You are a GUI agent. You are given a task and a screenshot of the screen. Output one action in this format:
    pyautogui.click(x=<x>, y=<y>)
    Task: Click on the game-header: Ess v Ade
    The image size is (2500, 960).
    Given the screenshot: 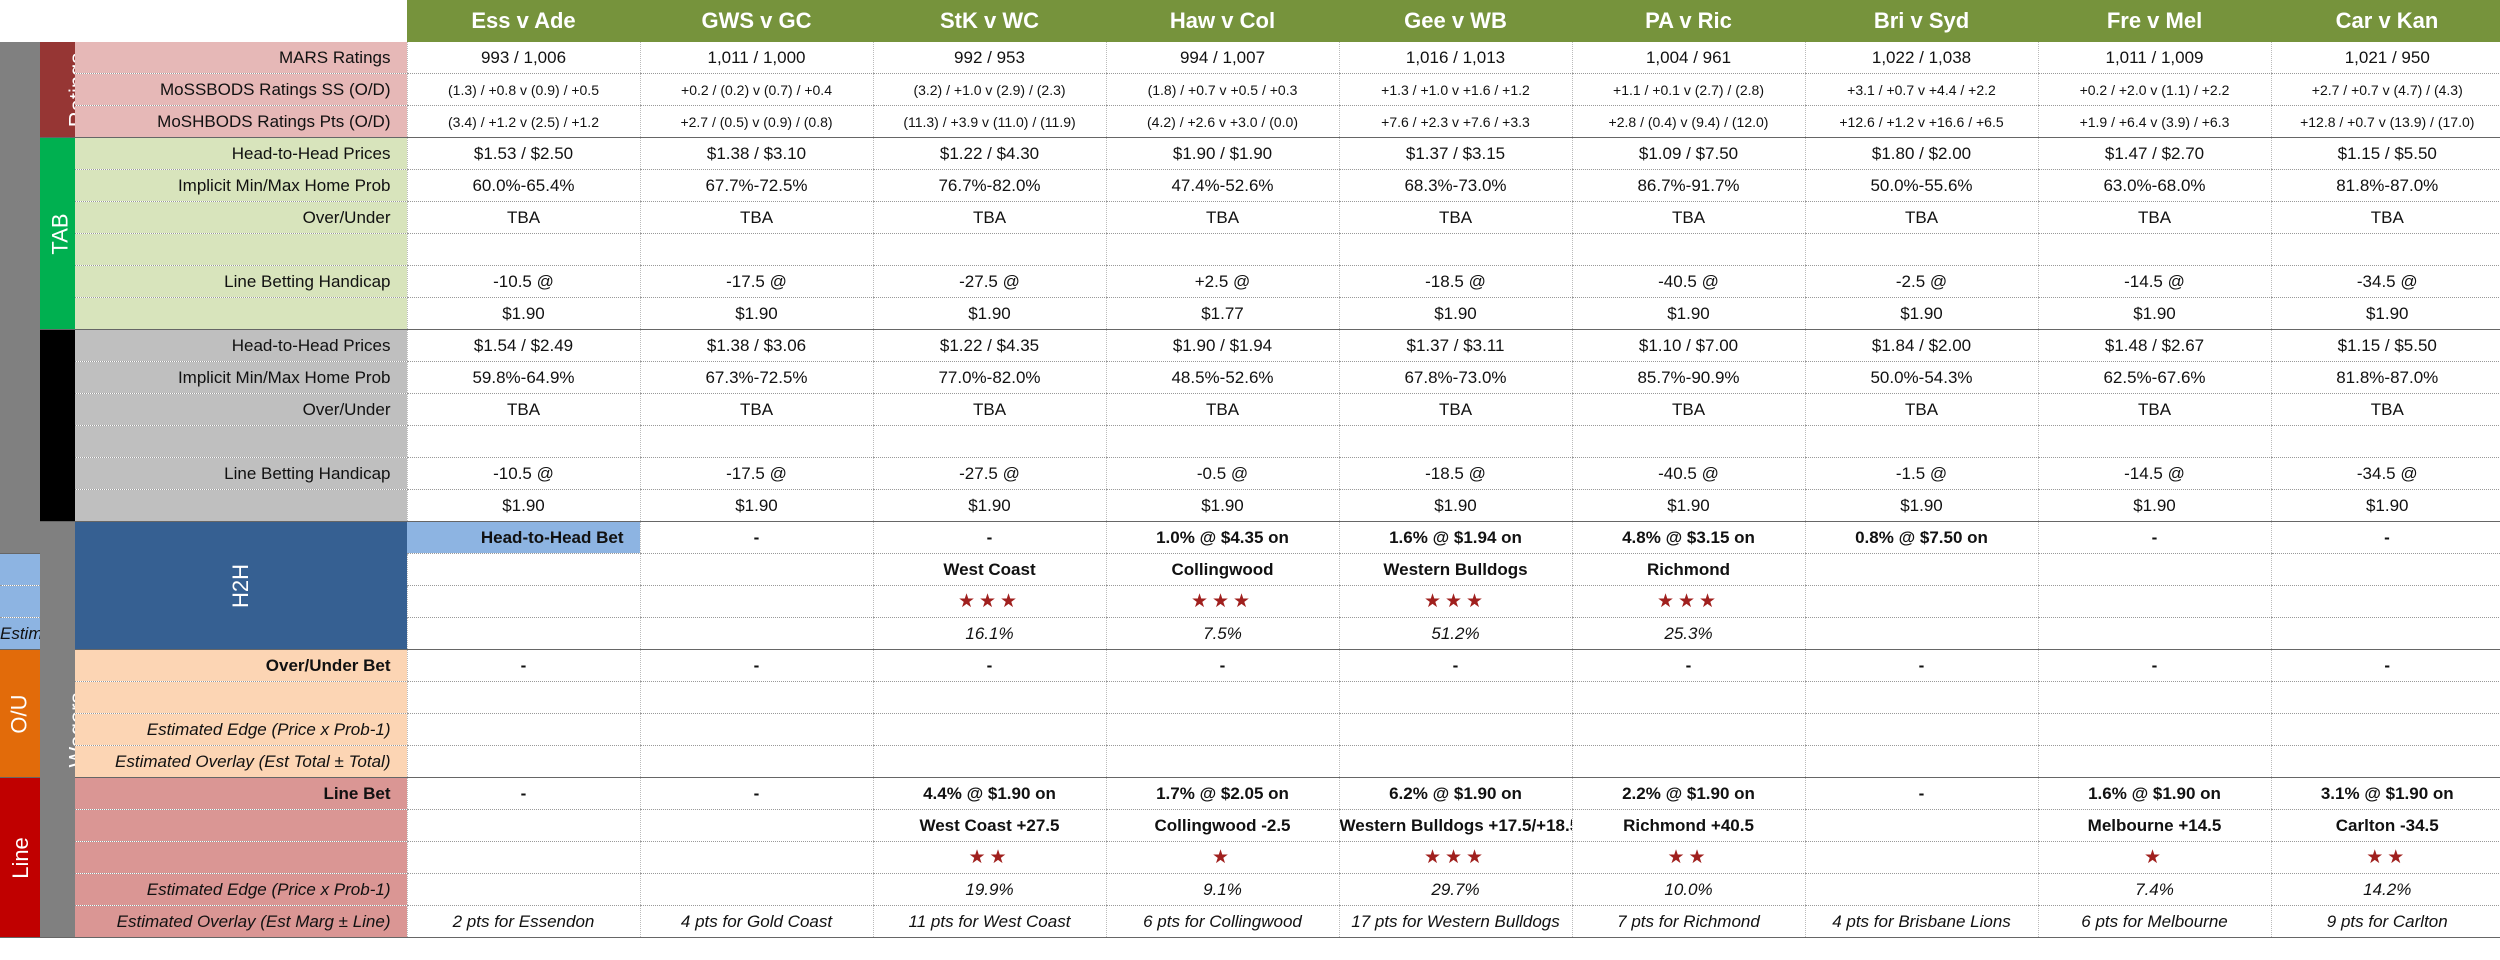 What is the action you would take?
    pyautogui.click(x=523, y=21)
    